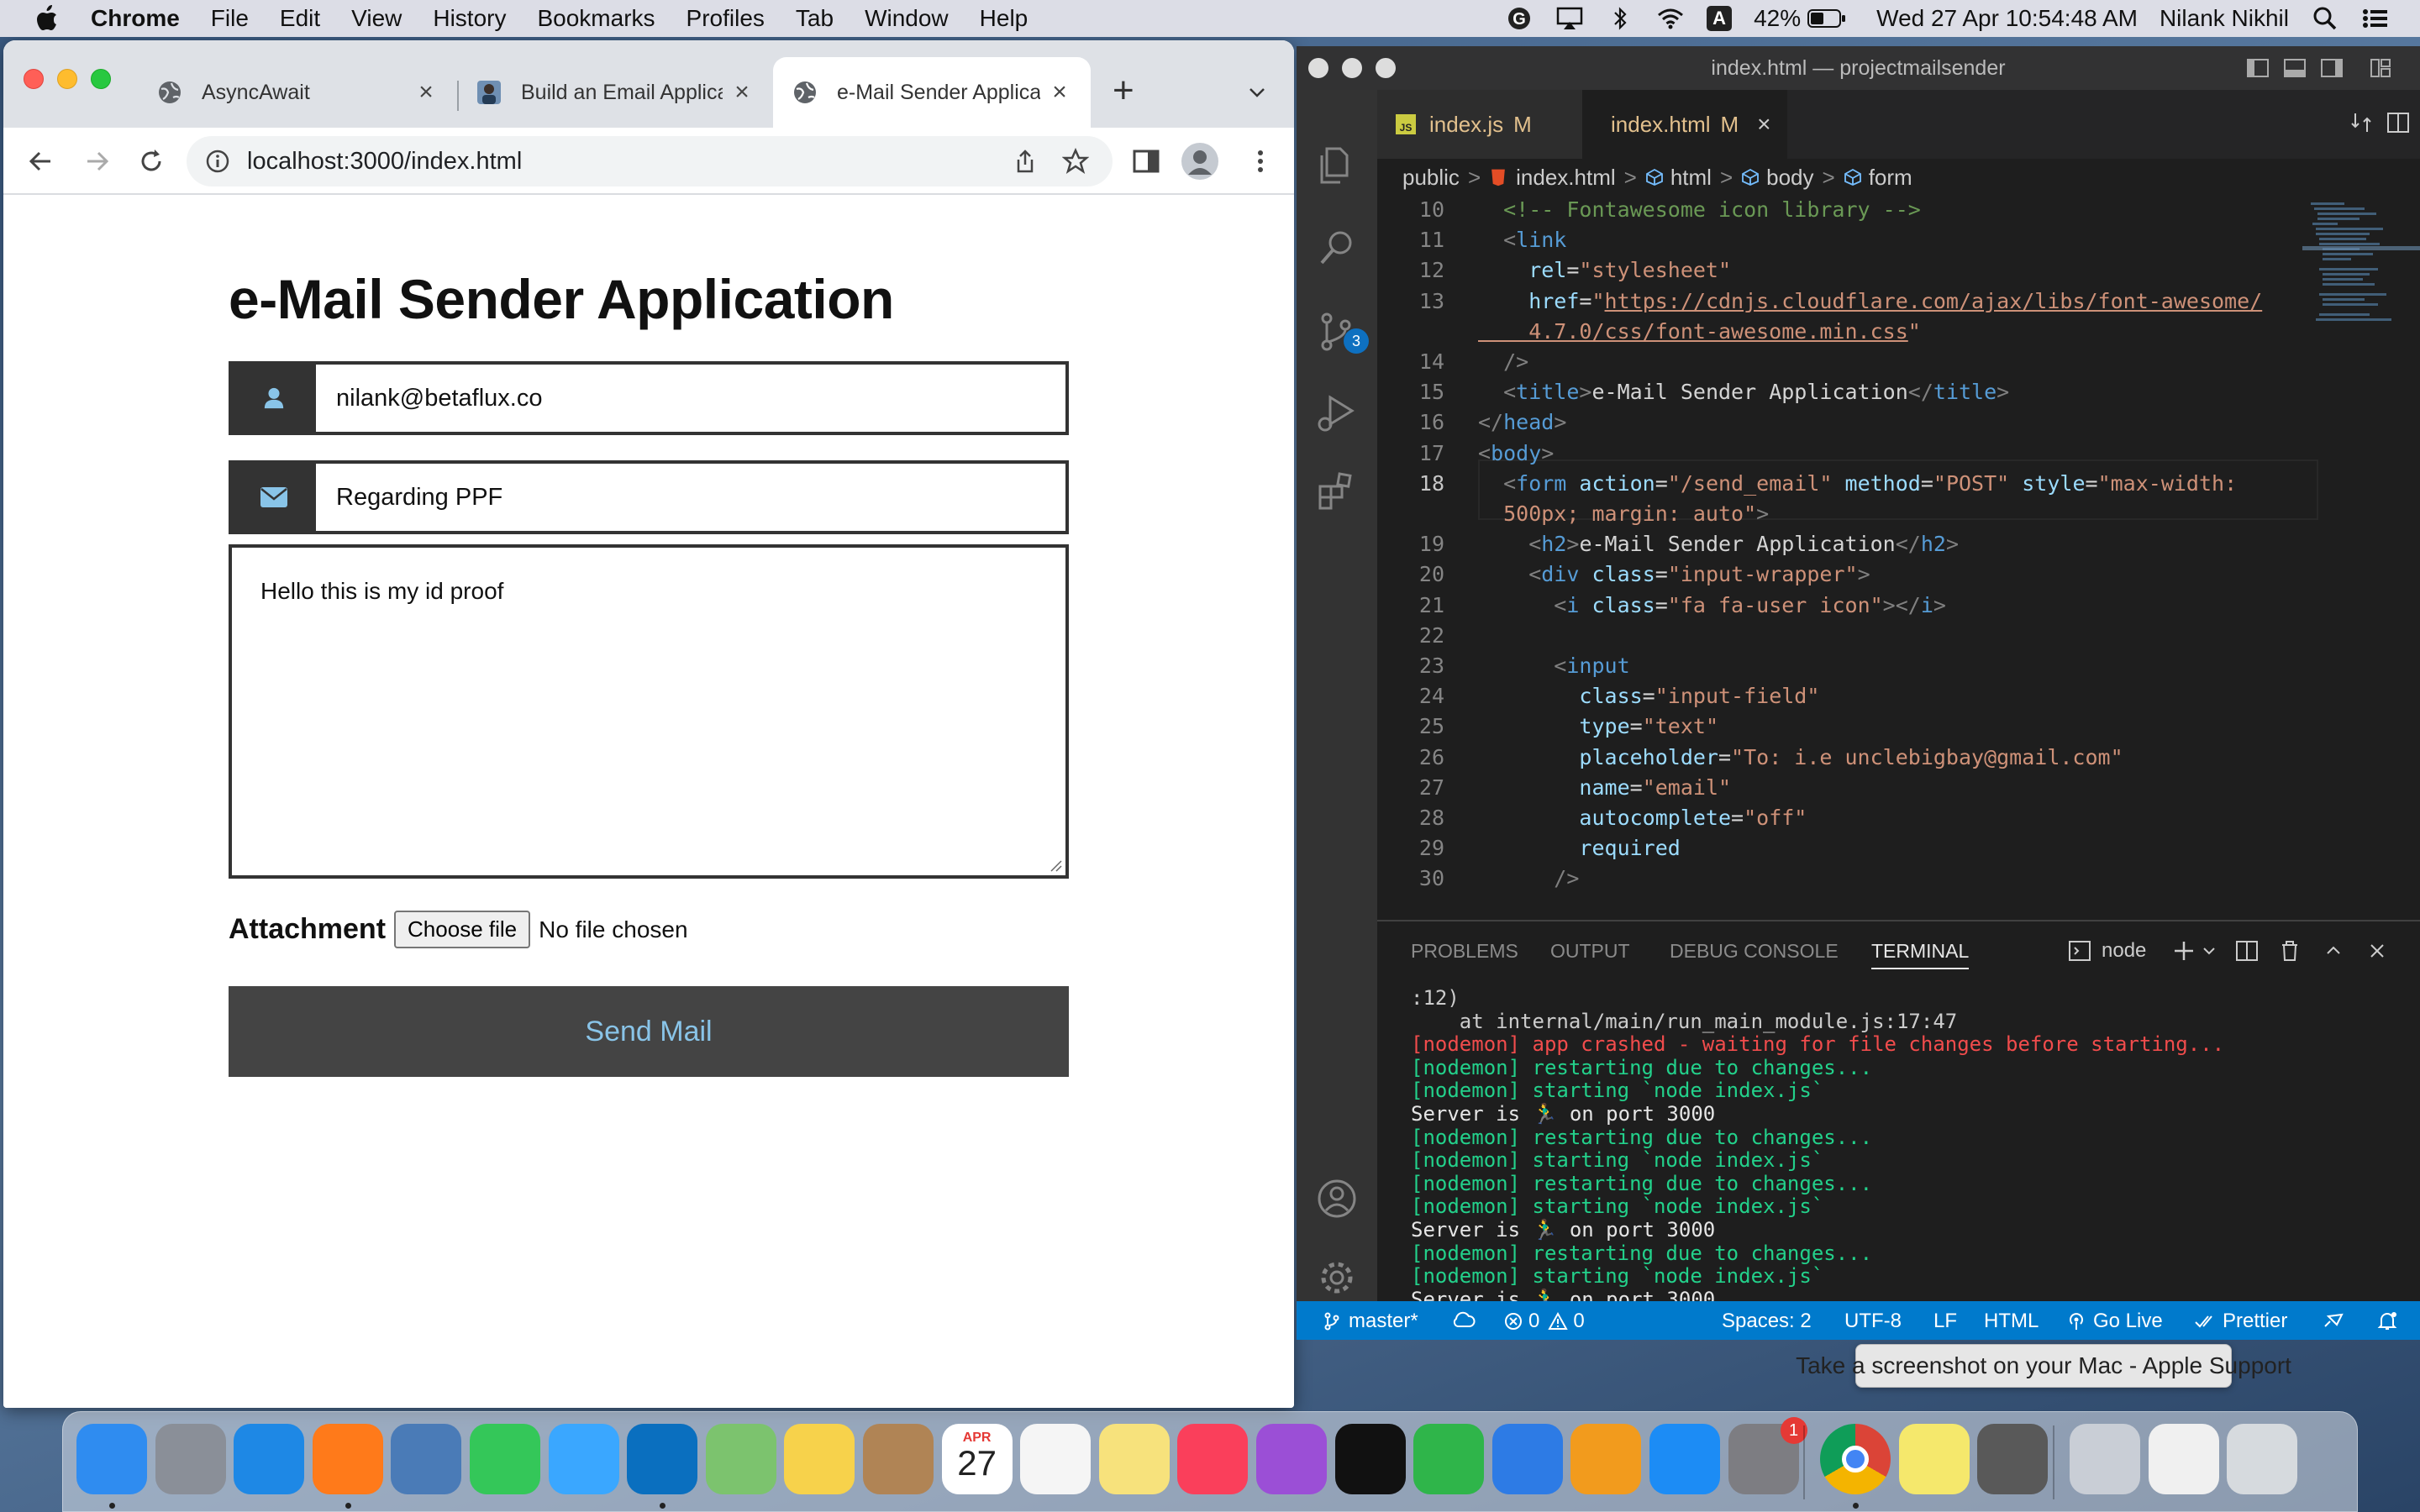  What do you see at coordinates (815, 18) in the screenshot?
I see `menu-tab: Tab` at bounding box center [815, 18].